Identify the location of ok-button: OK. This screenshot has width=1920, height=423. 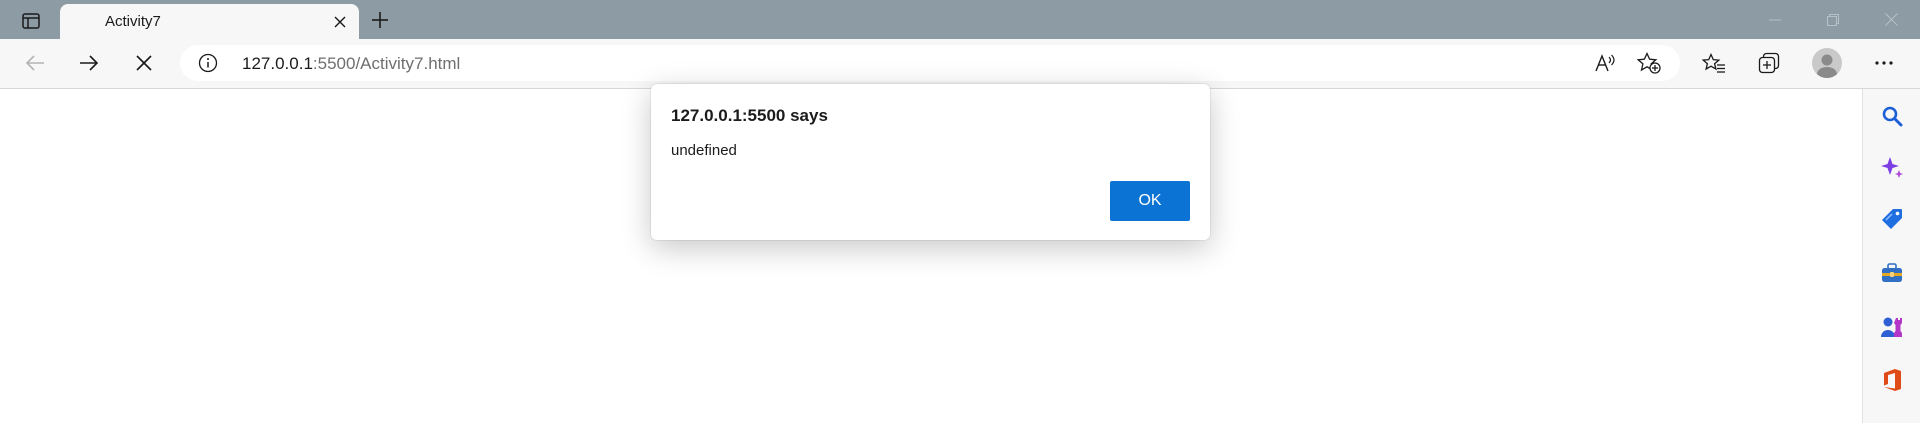
(1150, 201).